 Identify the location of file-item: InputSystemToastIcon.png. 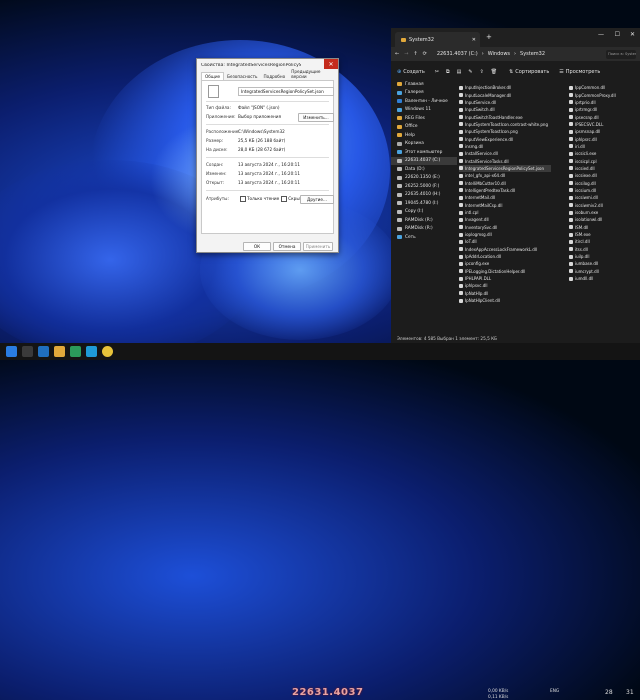
(505, 131).